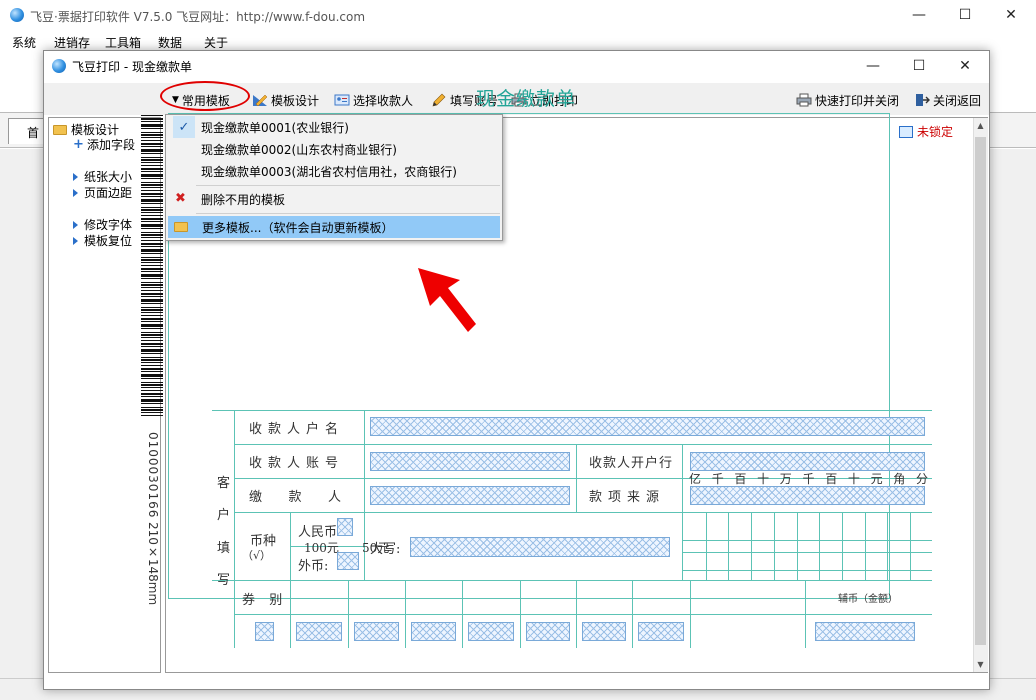 The height and width of the screenshot is (700, 1036). Describe the element at coordinates (345, 527) in the screenshot. I see `rmb-check-field` at that location.